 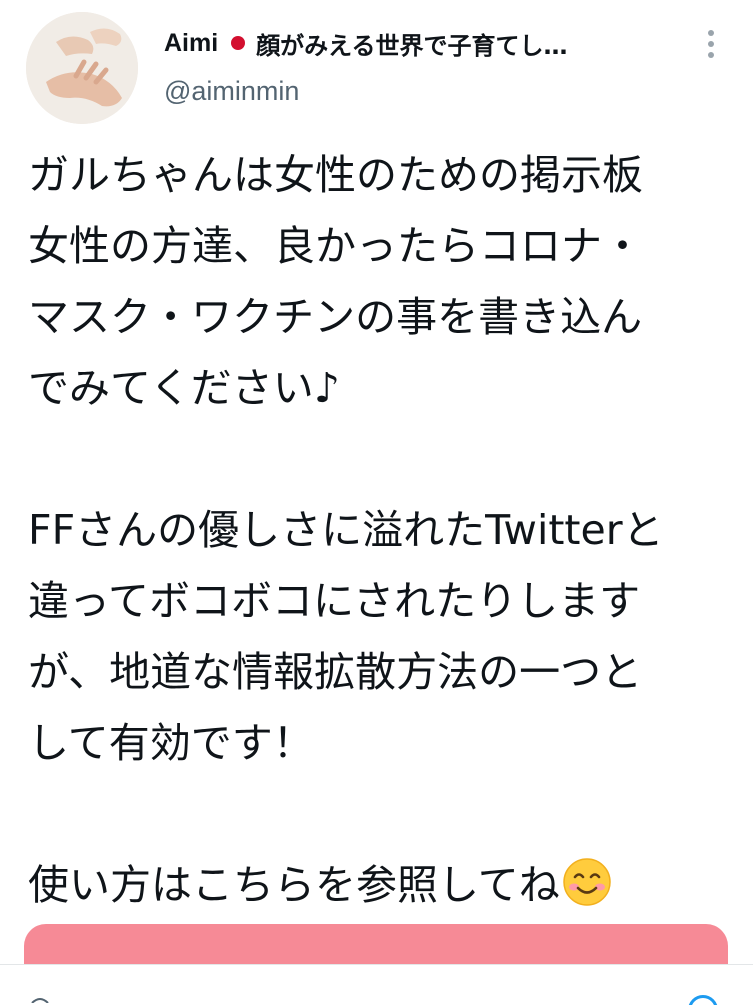 I want to click on smiling-face-emoji-icon, so click(x=587, y=882).